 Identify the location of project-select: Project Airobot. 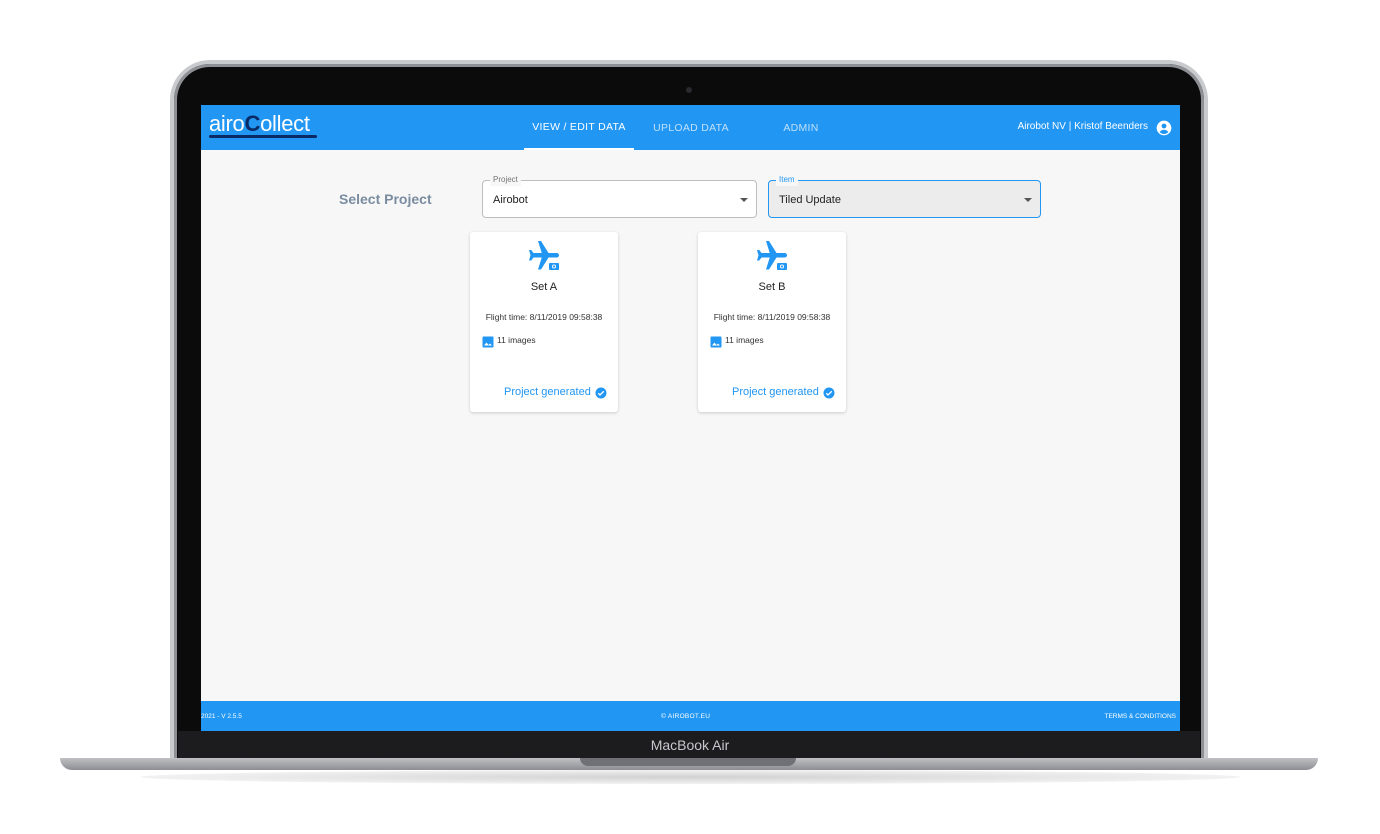
(619, 196).